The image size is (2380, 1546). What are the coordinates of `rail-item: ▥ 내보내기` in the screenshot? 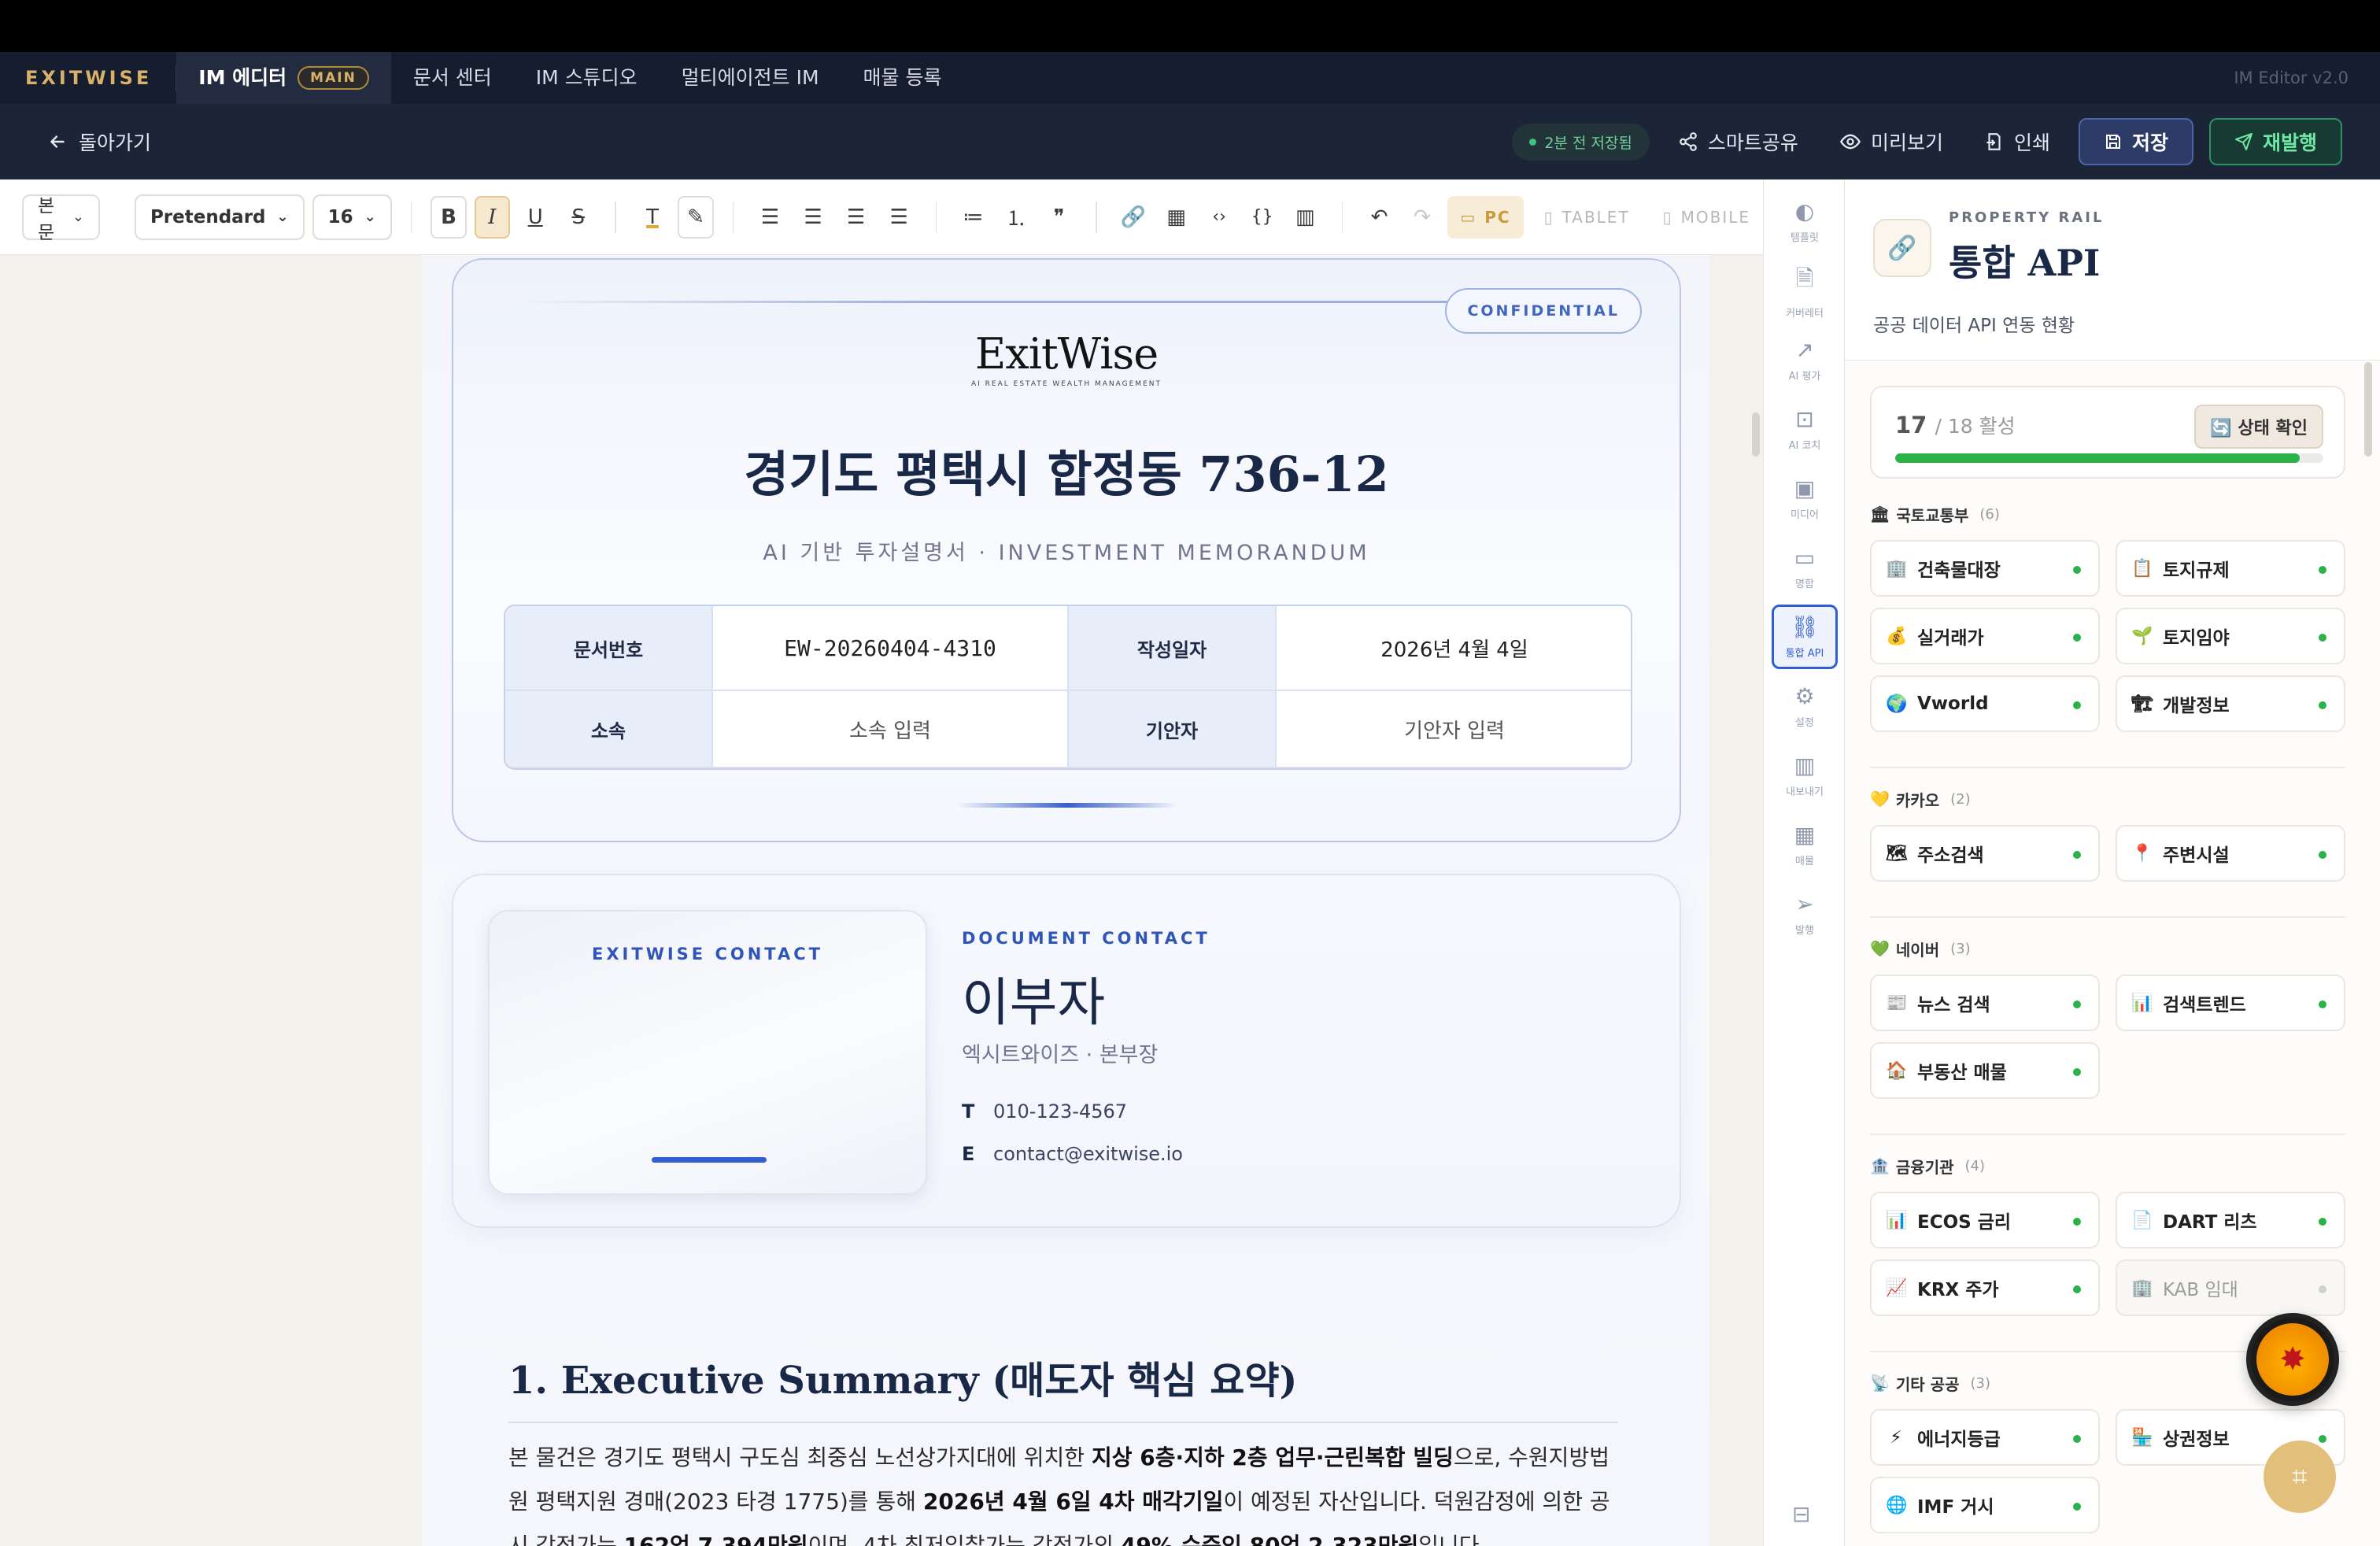 It's located at (1805, 776).